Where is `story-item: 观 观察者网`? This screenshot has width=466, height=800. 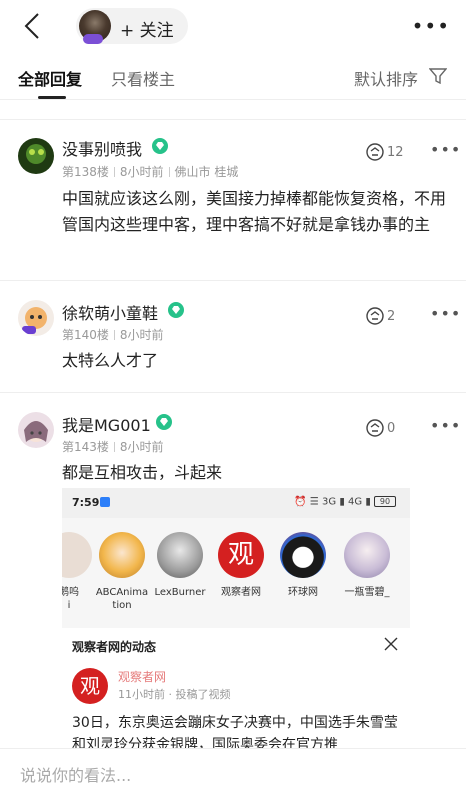 story-item: 观 观察者网 is located at coordinates (241, 565).